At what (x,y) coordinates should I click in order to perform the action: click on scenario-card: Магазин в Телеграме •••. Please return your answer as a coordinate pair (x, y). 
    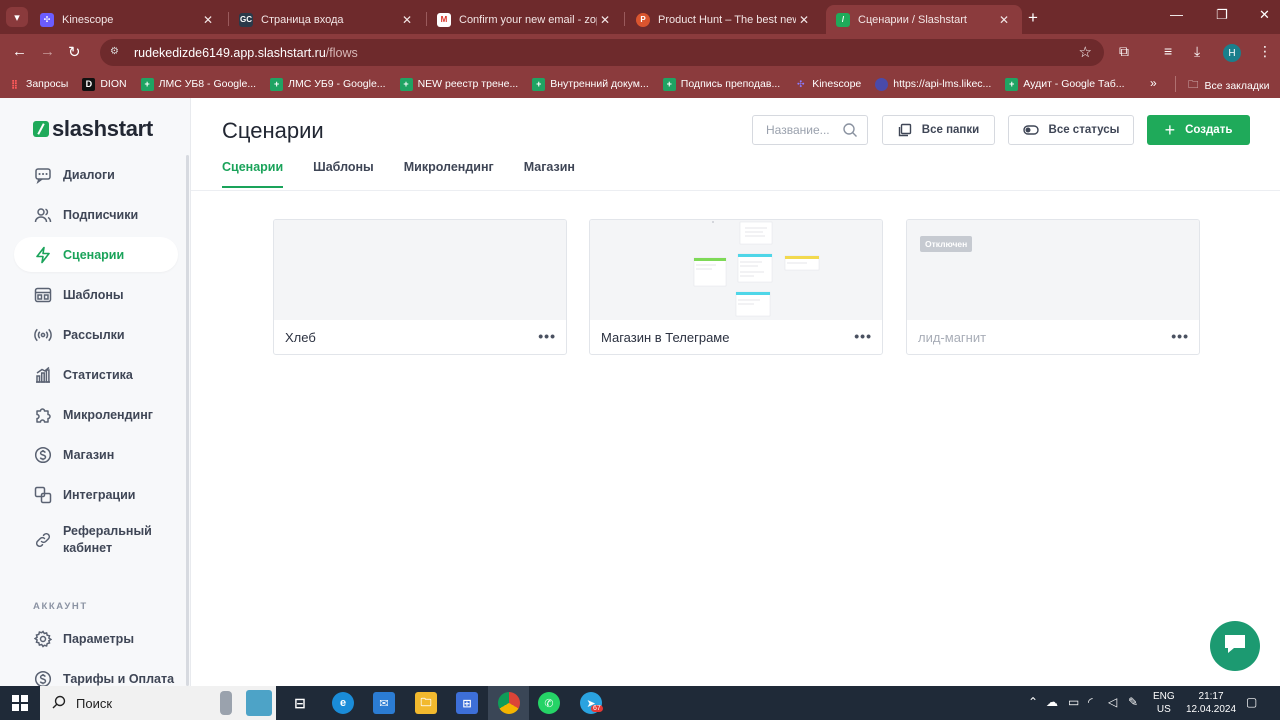
    Looking at the image, I should click on (736, 287).